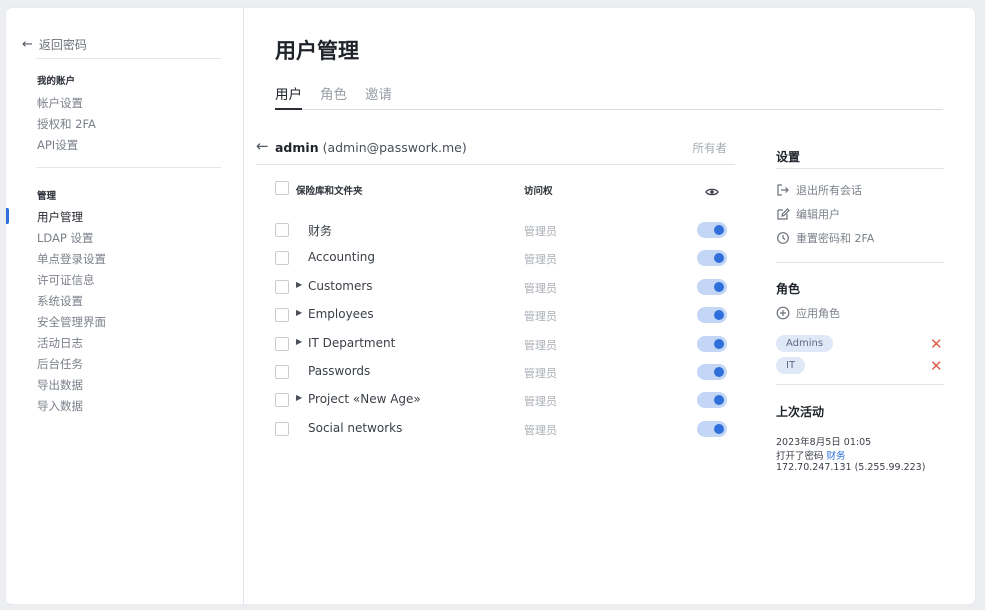 The height and width of the screenshot is (610, 985). What do you see at coordinates (57, 145) in the screenshot?
I see `sidebar-item-api-settings: API设置` at bounding box center [57, 145].